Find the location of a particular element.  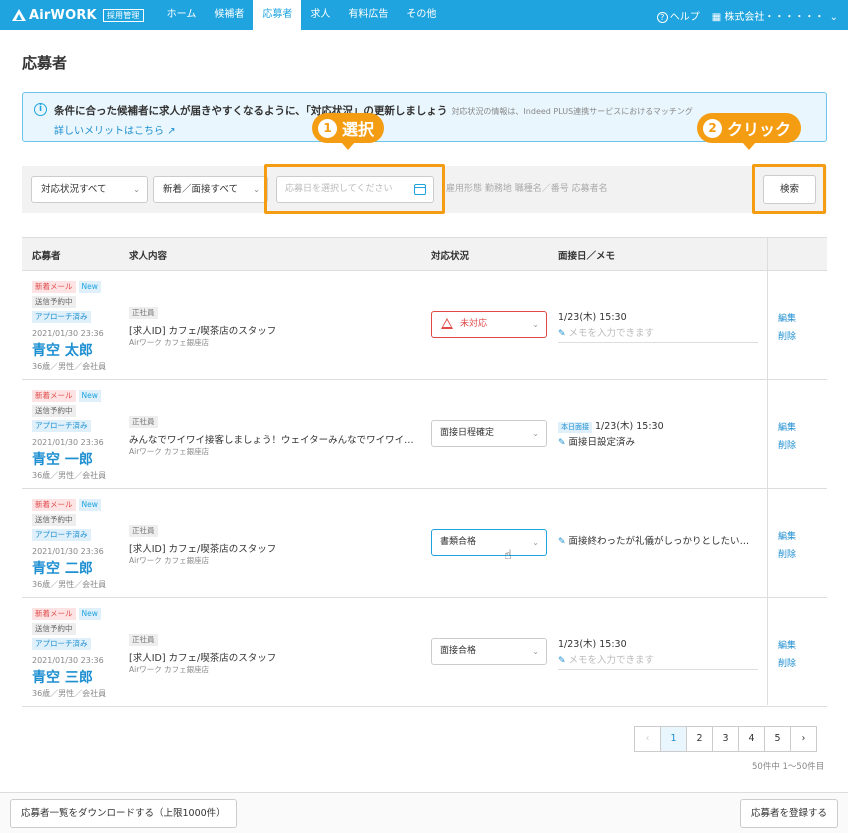

applied-datetime: 2021/01/30 23:36 is located at coordinates (68, 551).